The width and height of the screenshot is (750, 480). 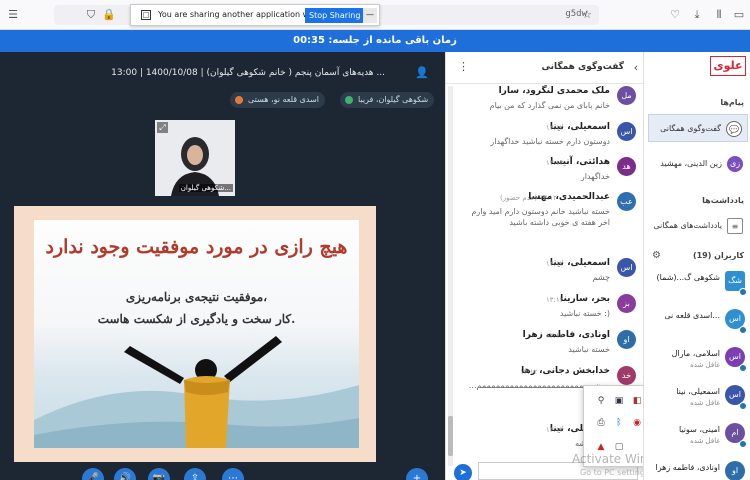 I want to click on sidebar-item-label: یادداشت‌های همگانی, so click(x=687, y=225).